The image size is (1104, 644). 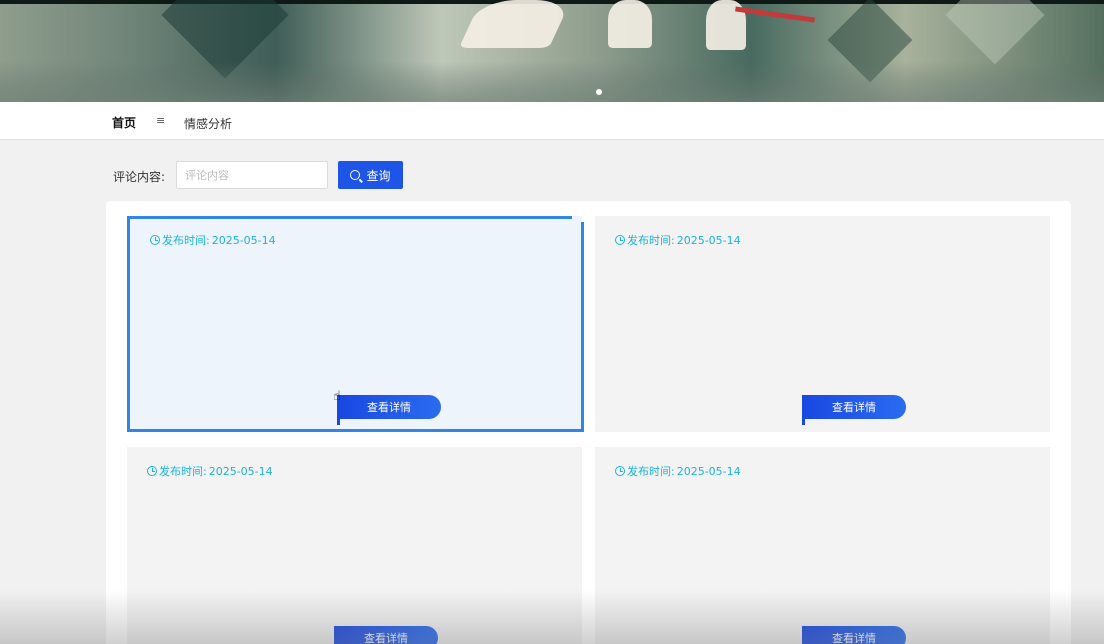 What do you see at coordinates (161, 120) in the screenshot?
I see `menu-icon: ≡` at bounding box center [161, 120].